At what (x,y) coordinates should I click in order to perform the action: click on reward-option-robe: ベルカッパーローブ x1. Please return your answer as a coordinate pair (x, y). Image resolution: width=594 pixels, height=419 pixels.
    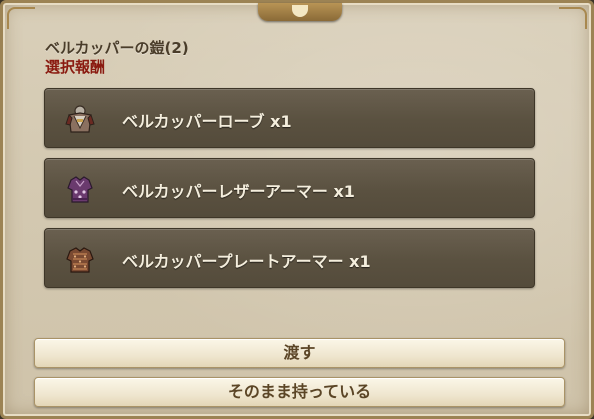
    Looking at the image, I should click on (289, 118).